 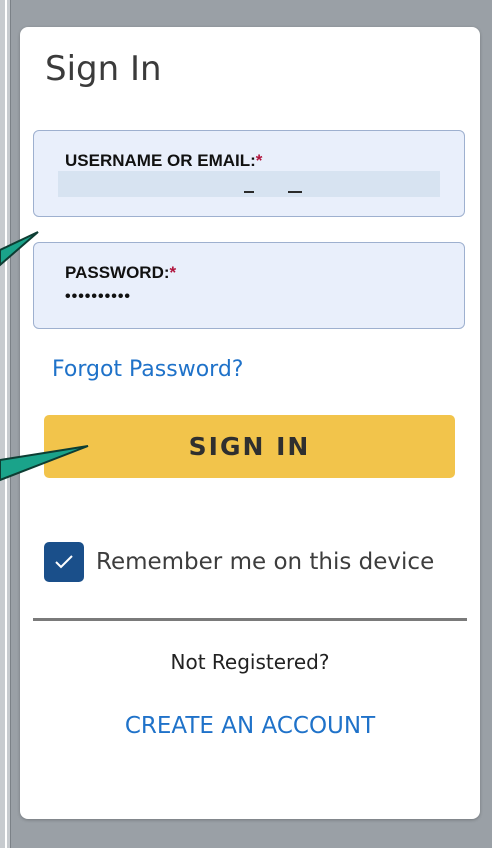 I want to click on left-rail-line, so click(x=6, y=424).